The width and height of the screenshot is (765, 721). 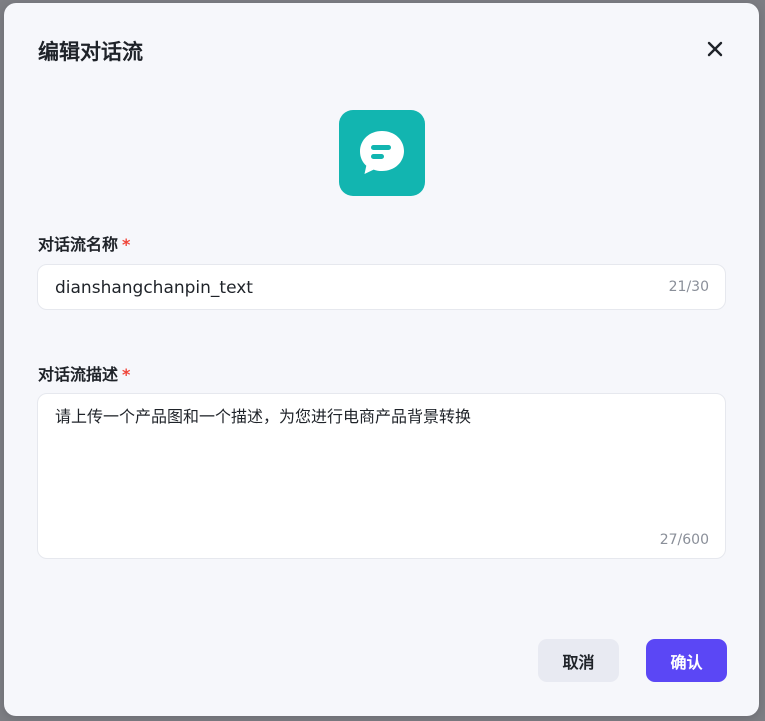 I want to click on description-field-label: 对话流描述 *, so click(x=84, y=375).